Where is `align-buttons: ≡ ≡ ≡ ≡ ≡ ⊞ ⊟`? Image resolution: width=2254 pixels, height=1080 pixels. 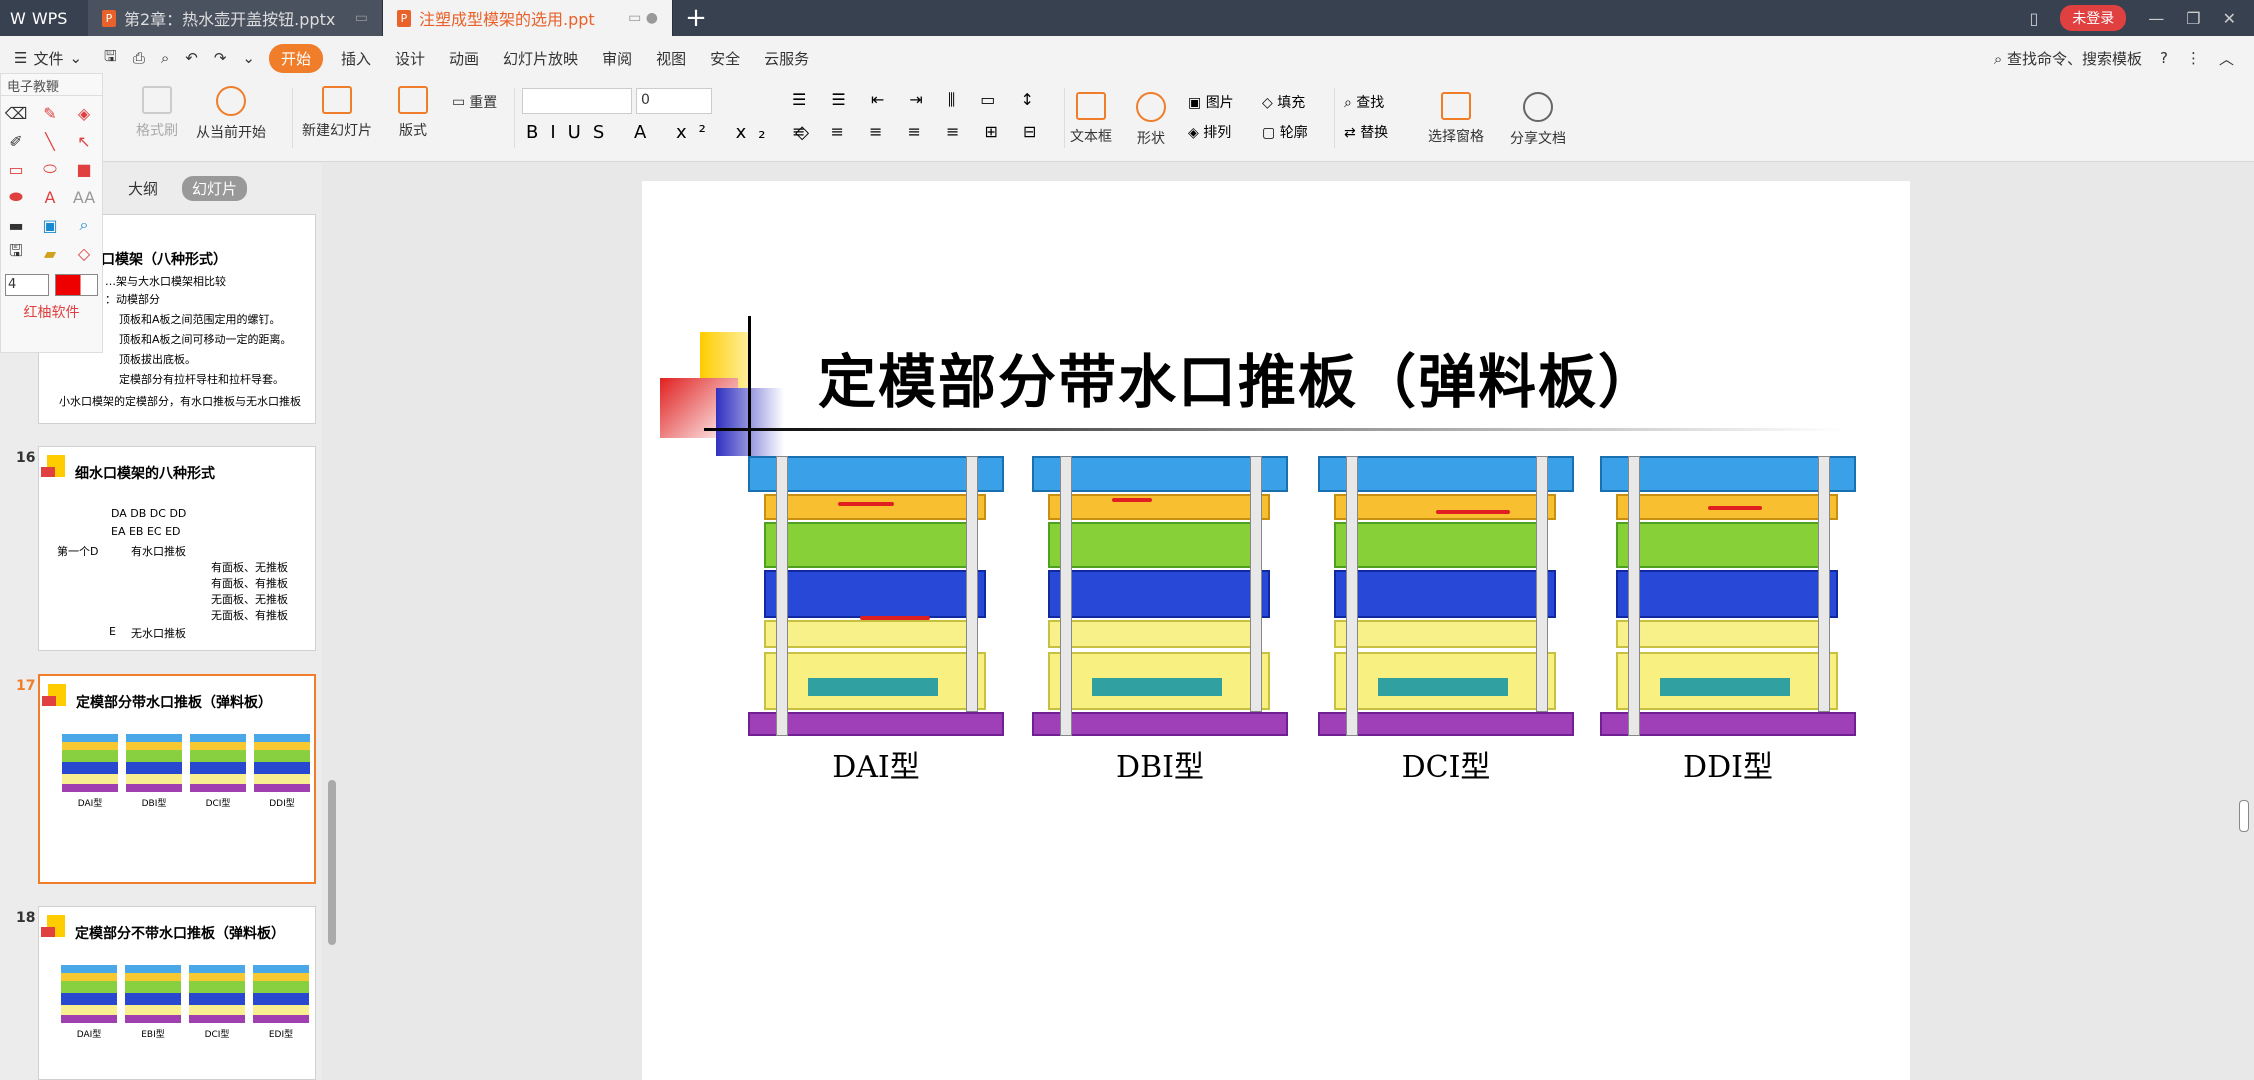
align-buttons: ≡ ≡ ≡ ≡ ≡ ⊞ ⊟ is located at coordinates (919, 131).